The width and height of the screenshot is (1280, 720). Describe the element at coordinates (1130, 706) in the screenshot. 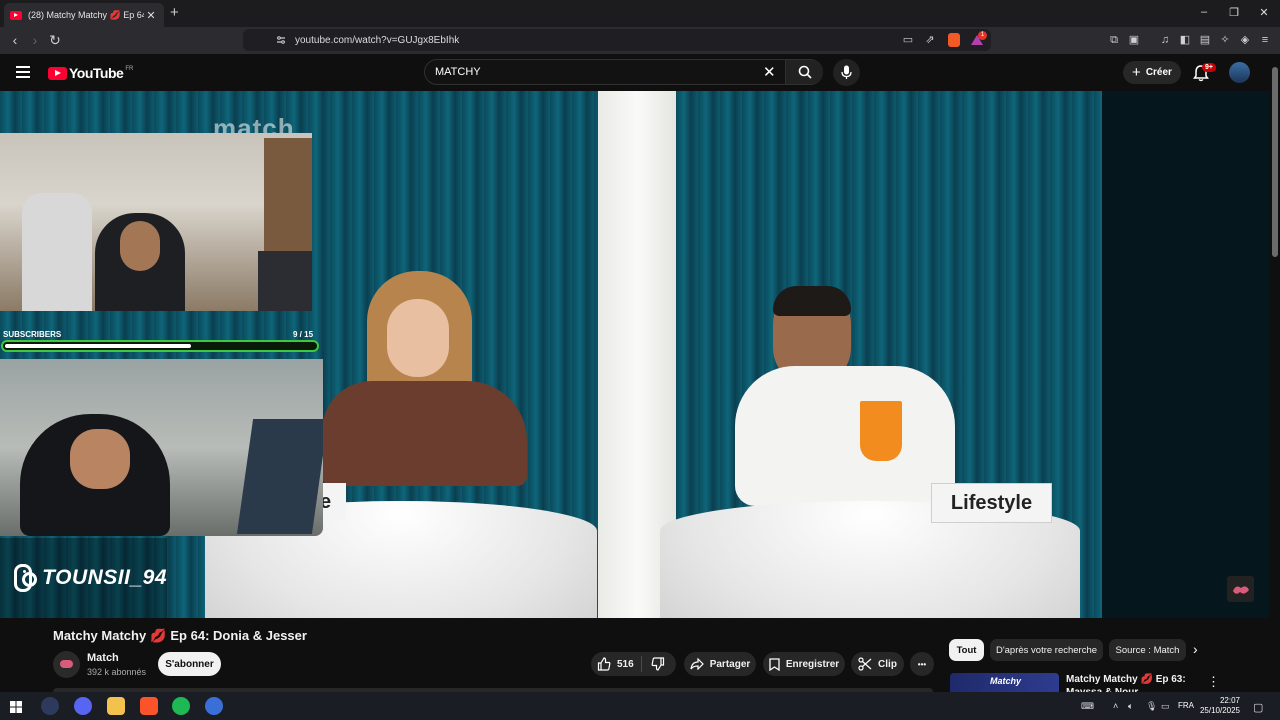

I see `volume-icon: 🔈︎` at that location.